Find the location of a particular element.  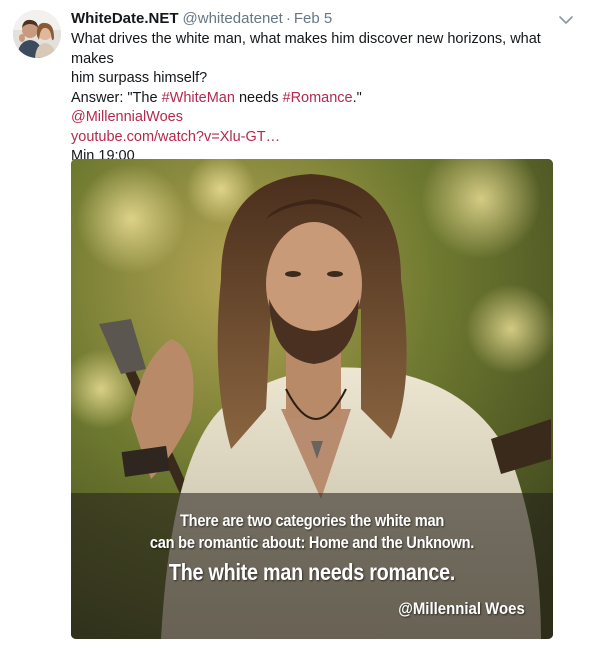

caption-line-1: There are two categories the white man is located at coordinates (312, 520).